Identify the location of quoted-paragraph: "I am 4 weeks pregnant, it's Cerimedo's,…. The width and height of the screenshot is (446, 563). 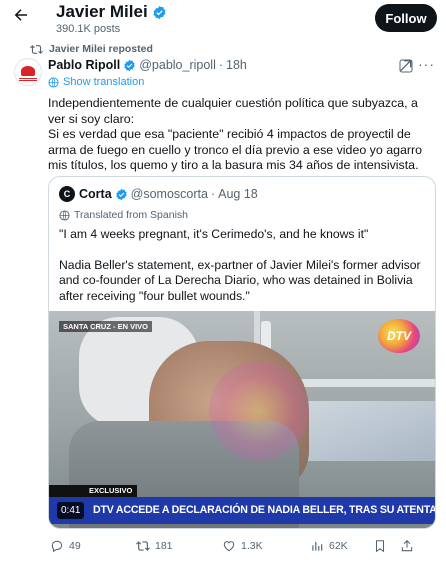
(214, 234).